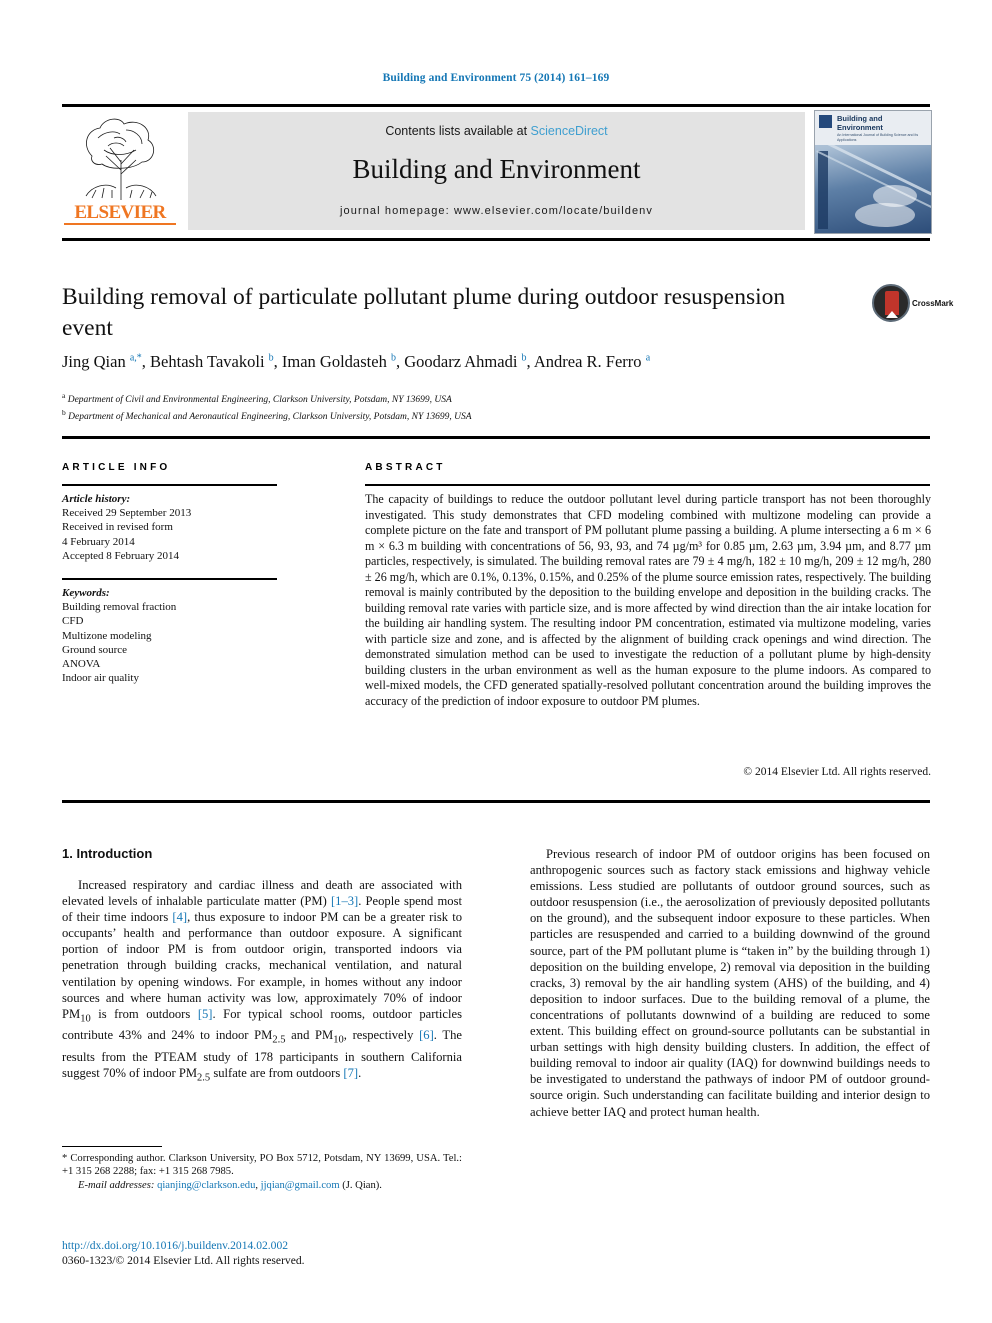 Image resolution: width=992 pixels, height=1323 pixels. I want to click on elsevier-wordmark: ELSEVIER, so click(120, 212).